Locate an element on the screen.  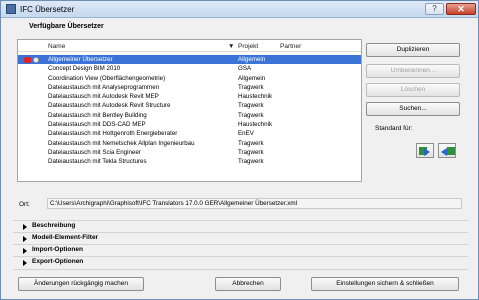
row-name: Dateiaustausch mit Scia Engineer is located at coordinates (94, 152).